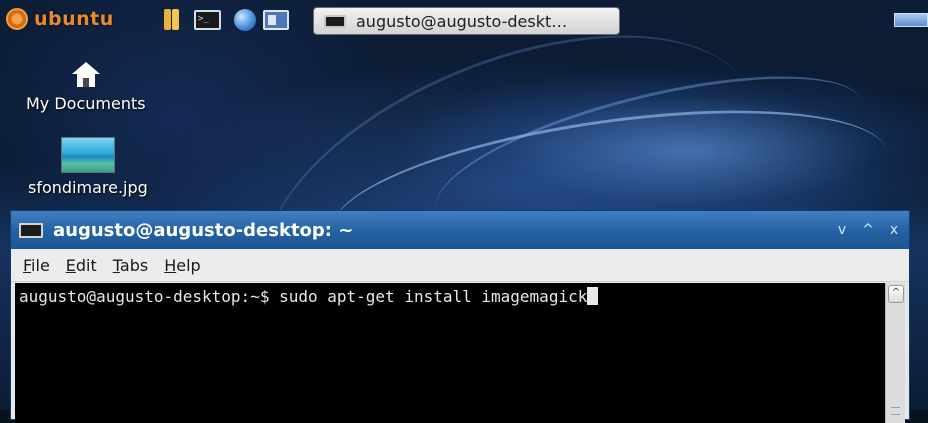 Image resolution: width=928 pixels, height=423 pixels. I want to click on menu-help: Help, so click(182, 265).